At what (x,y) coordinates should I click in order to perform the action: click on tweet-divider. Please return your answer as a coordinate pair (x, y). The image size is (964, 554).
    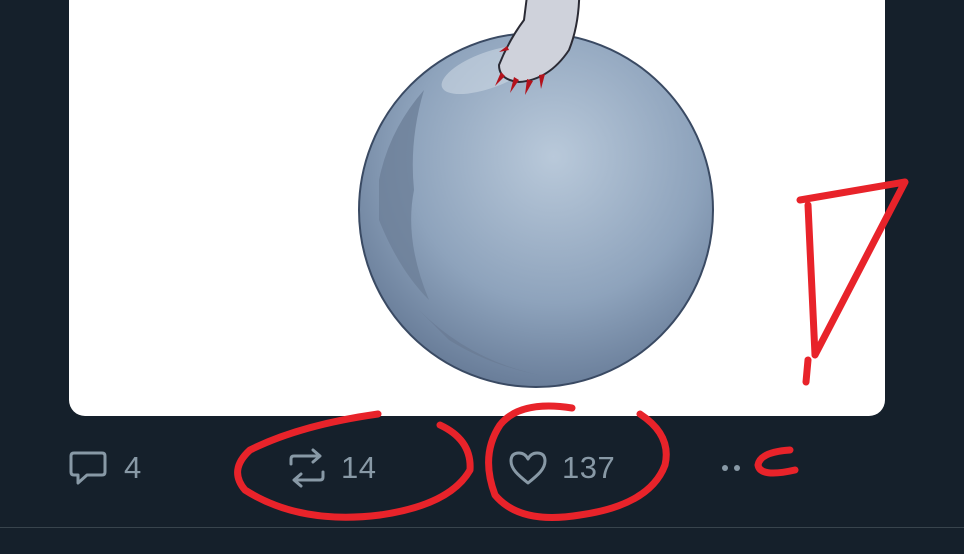
    Looking at the image, I should click on (482, 527).